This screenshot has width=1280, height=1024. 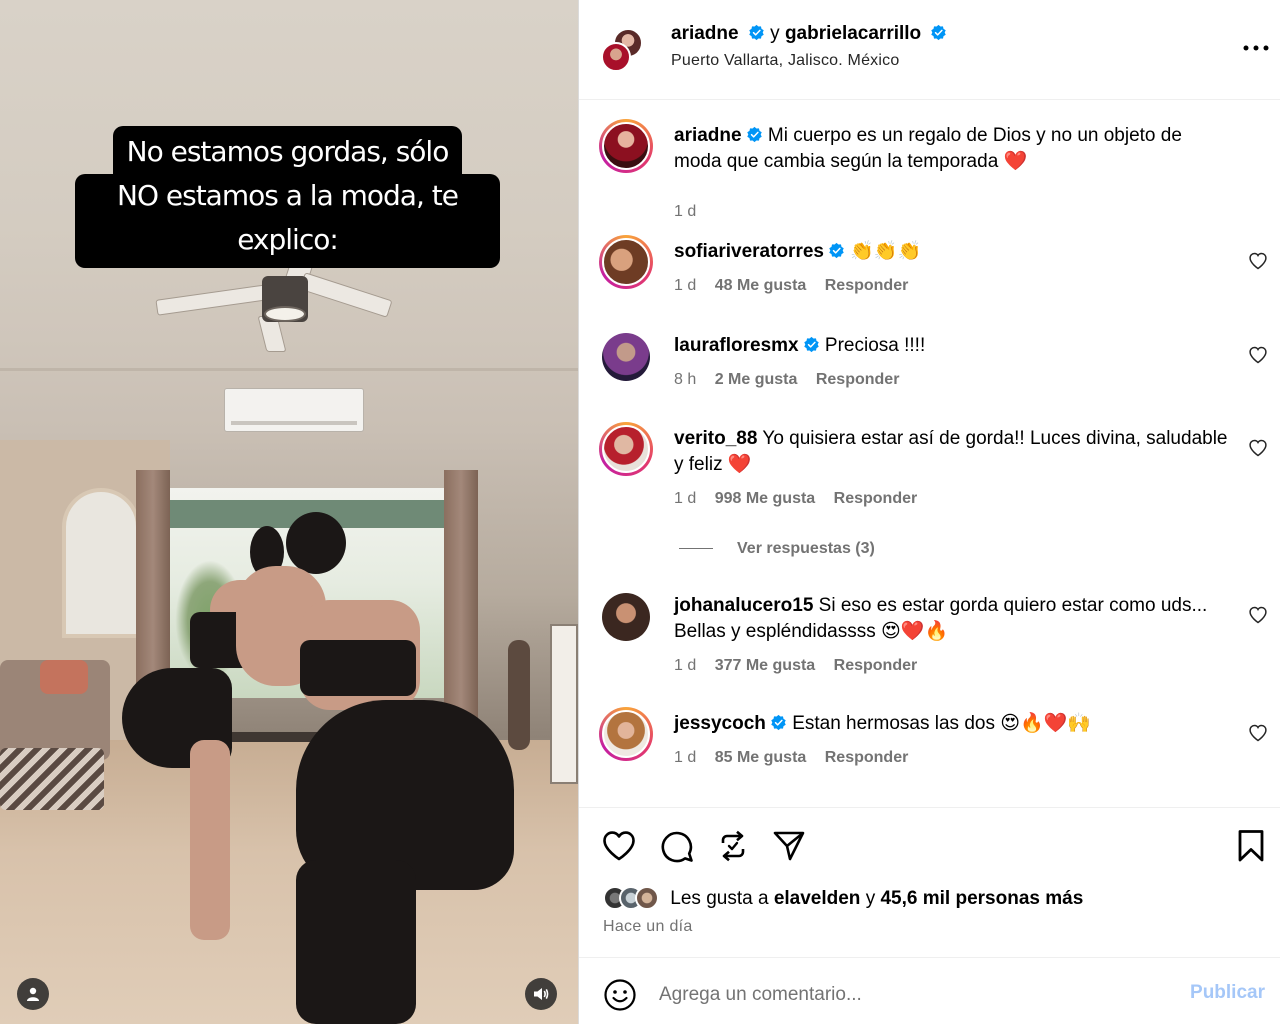 I want to click on repost-icon, so click(x=733, y=846).